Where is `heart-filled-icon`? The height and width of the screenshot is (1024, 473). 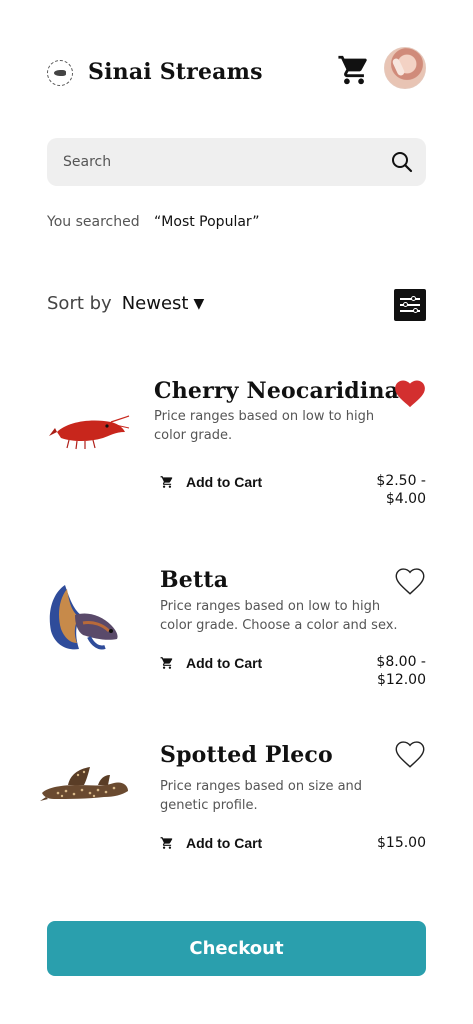
heart-filled-icon is located at coordinates (410, 393).